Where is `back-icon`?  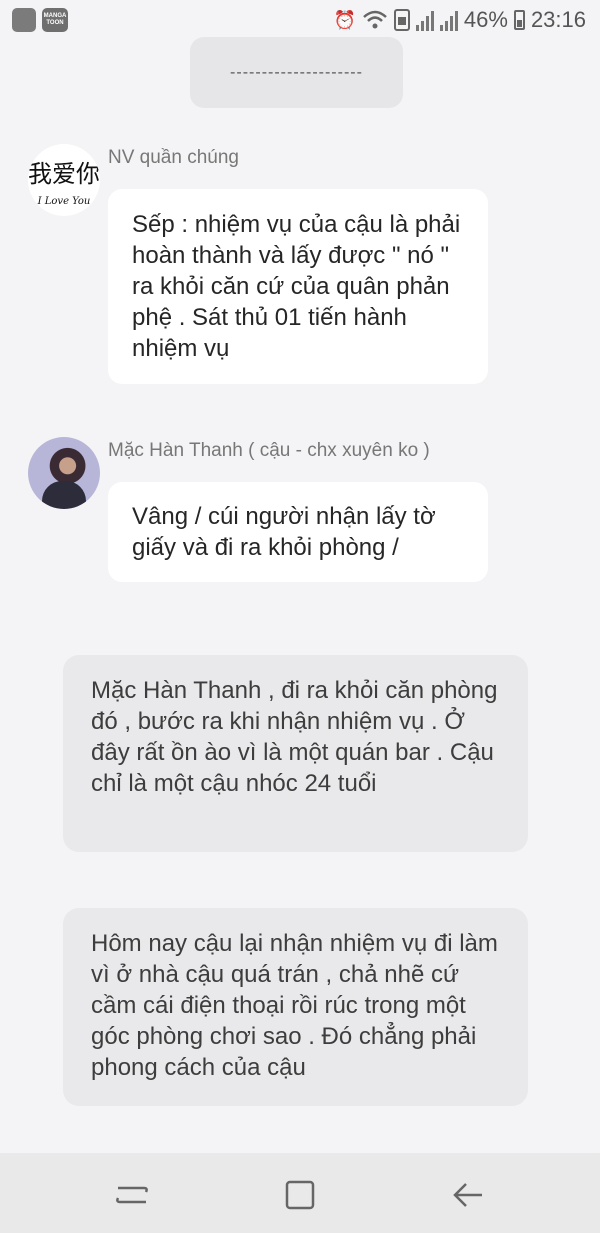 back-icon is located at coordinates (468, 1195).